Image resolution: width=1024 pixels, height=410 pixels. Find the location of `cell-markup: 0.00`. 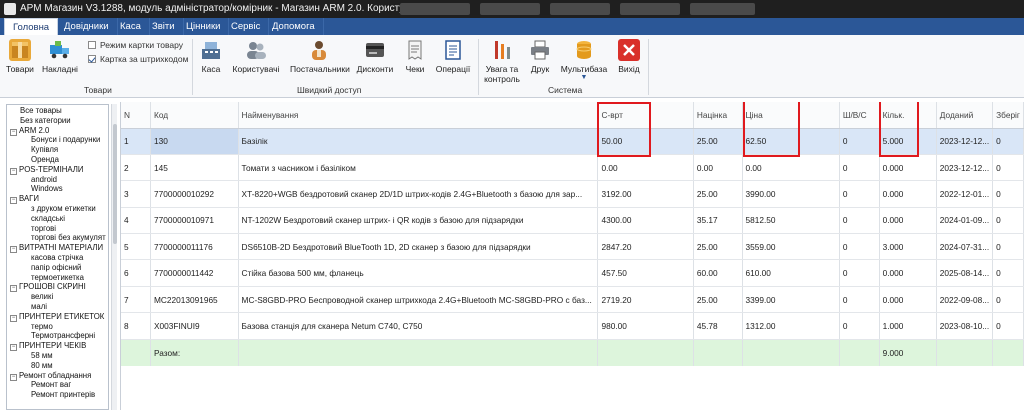

cell-markup: 0.00 is located at coordinates (718, 168).